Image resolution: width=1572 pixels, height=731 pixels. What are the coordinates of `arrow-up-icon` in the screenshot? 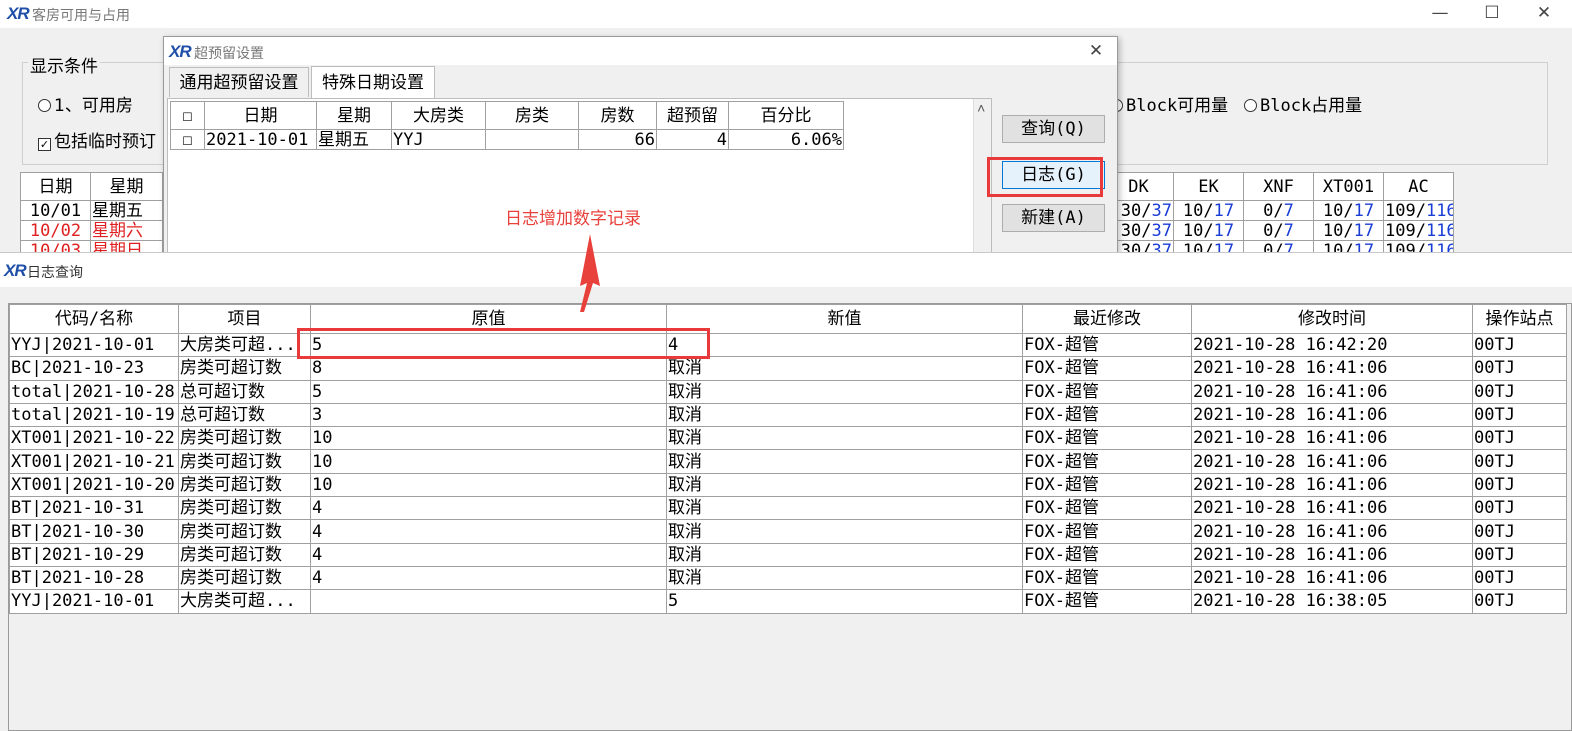 It's located at (590, 273).